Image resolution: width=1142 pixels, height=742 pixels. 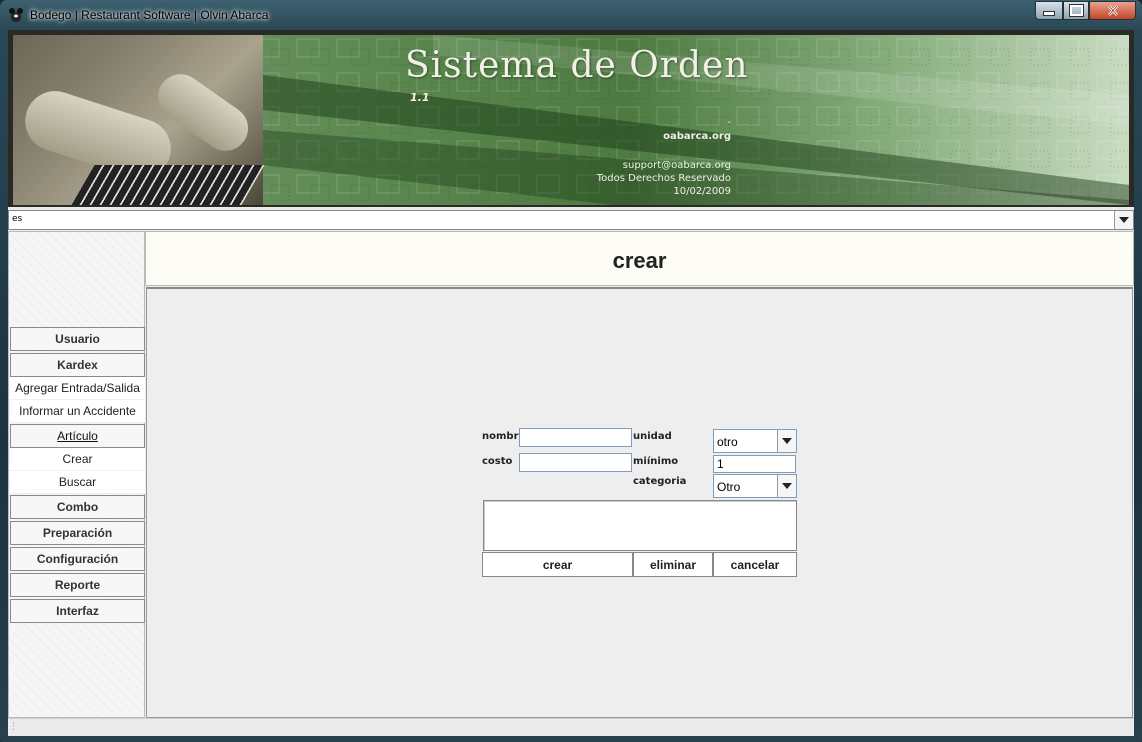 What do you see at coordinates (702, 191) in the screenshot?
I see `banner-date: 10/02/2009` at bounding box center [702, 191].